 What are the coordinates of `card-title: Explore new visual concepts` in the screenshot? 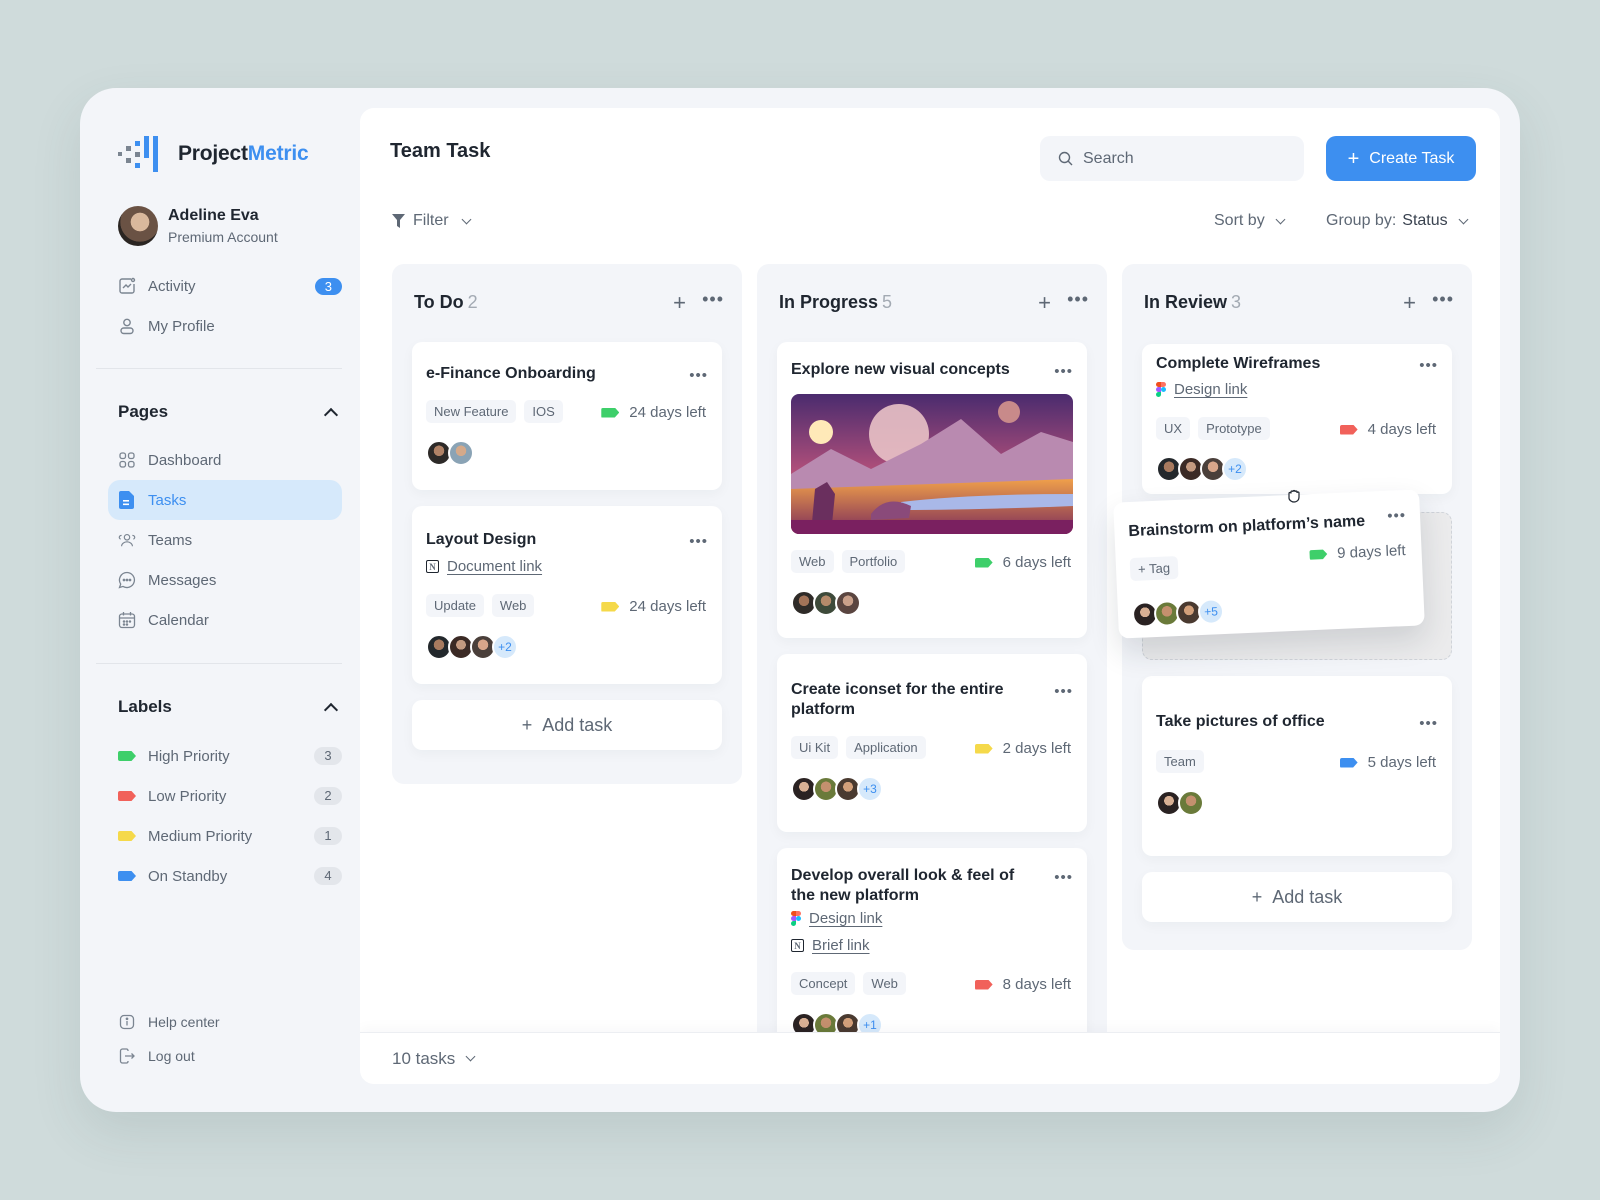 It's located at (900, 369).